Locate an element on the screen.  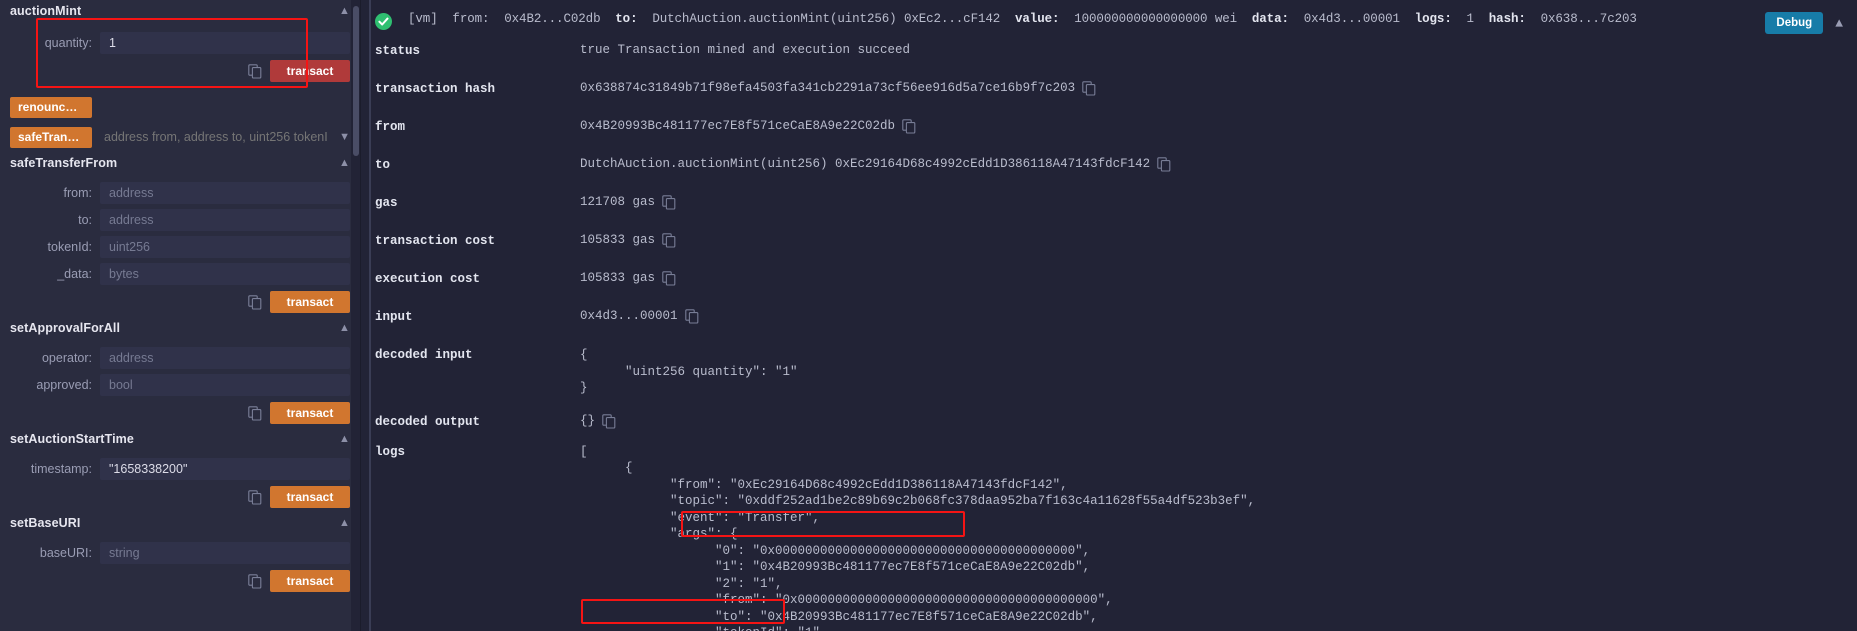
success-check-icon is located at coordinates (383, 21).